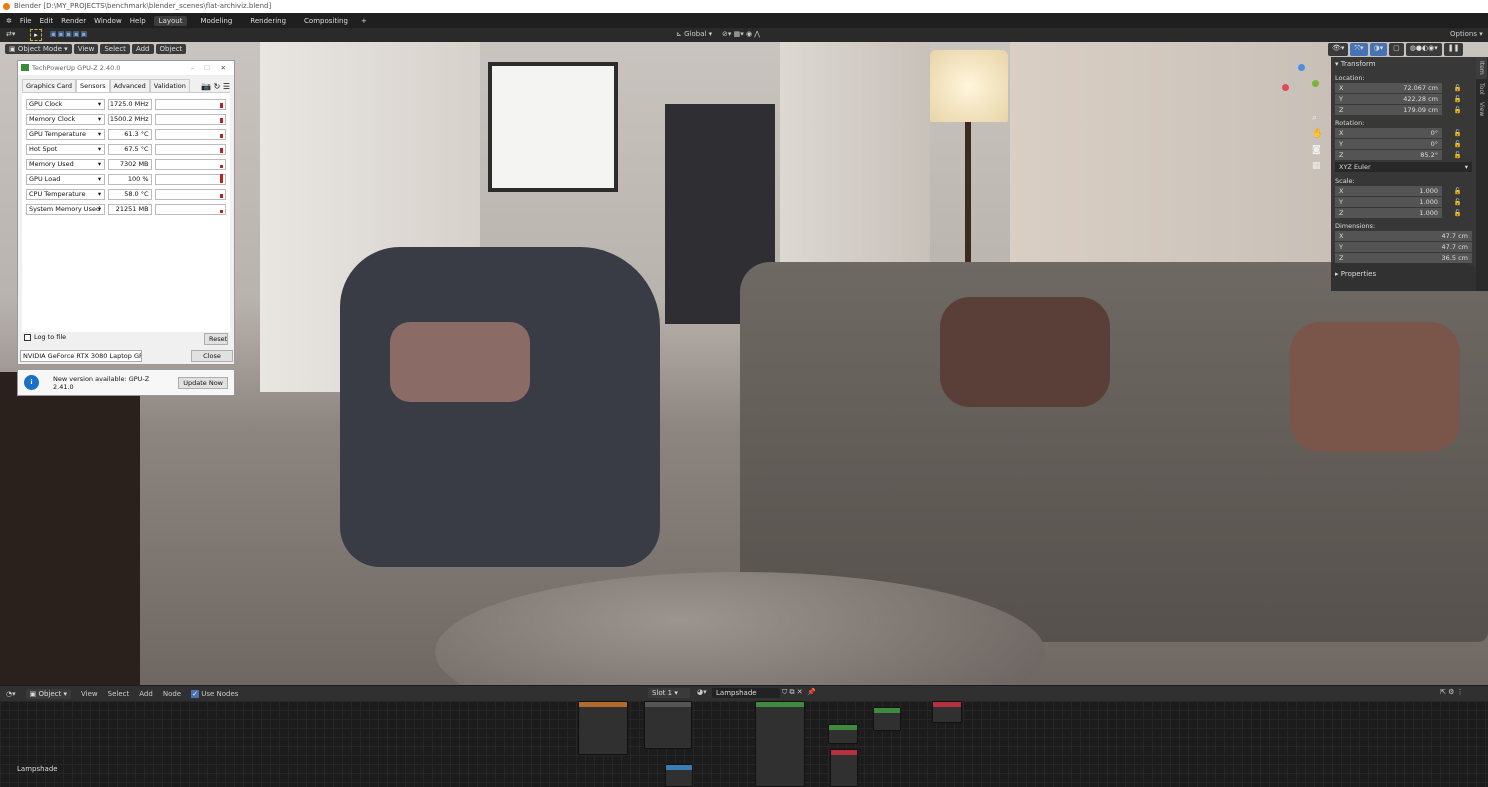 The height and width of the screenshot is (787, 1488). What do you see at coordinates (216, 21) in the screenshot?
I see `tab-modeling: Modeling` at bounding box center [216, 21].